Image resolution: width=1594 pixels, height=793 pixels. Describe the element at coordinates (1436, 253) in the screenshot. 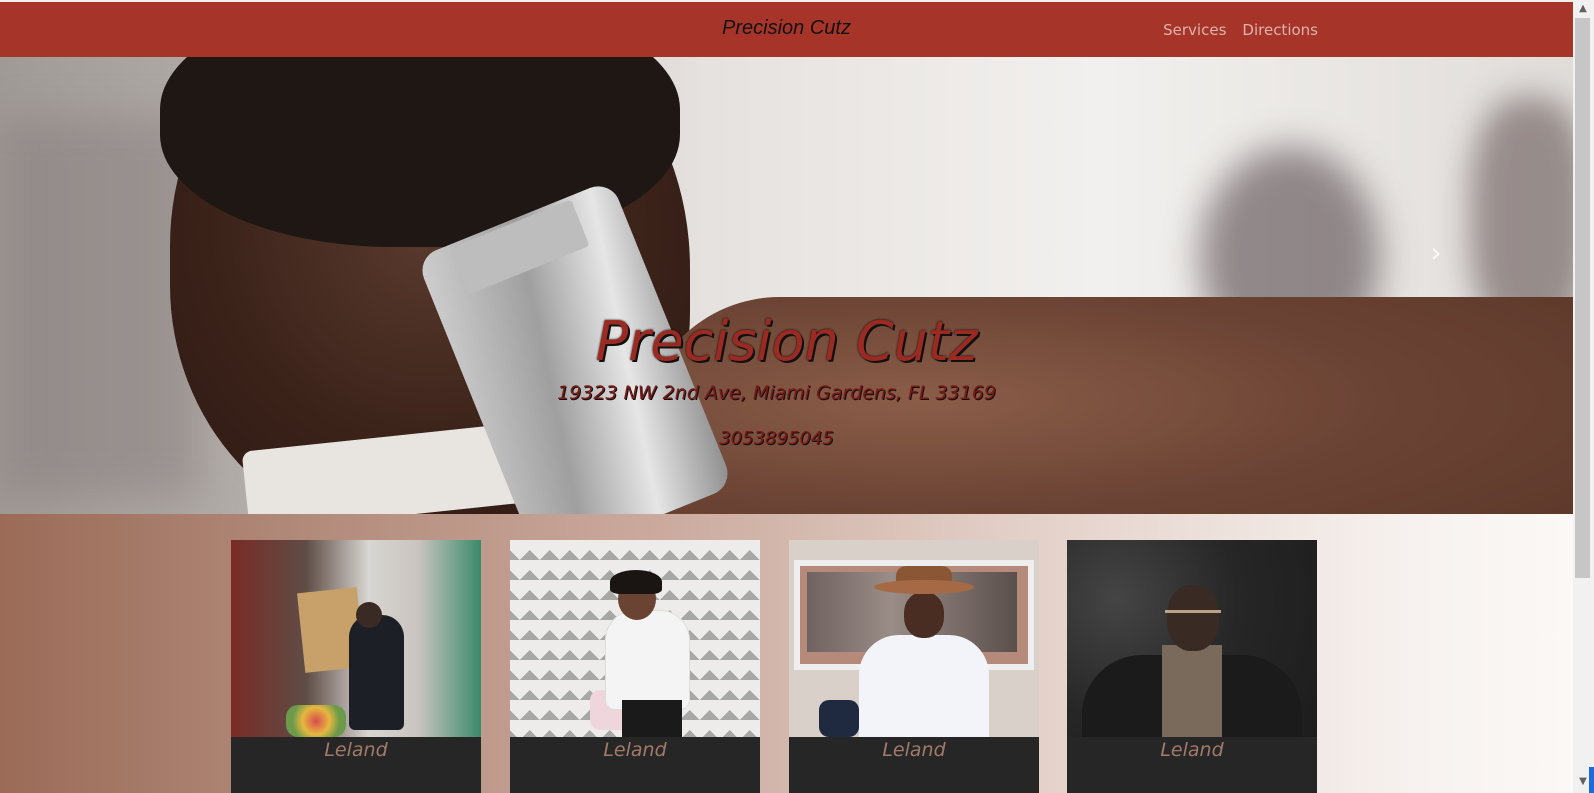

I see `chevron-right-icon: ›` at that location.